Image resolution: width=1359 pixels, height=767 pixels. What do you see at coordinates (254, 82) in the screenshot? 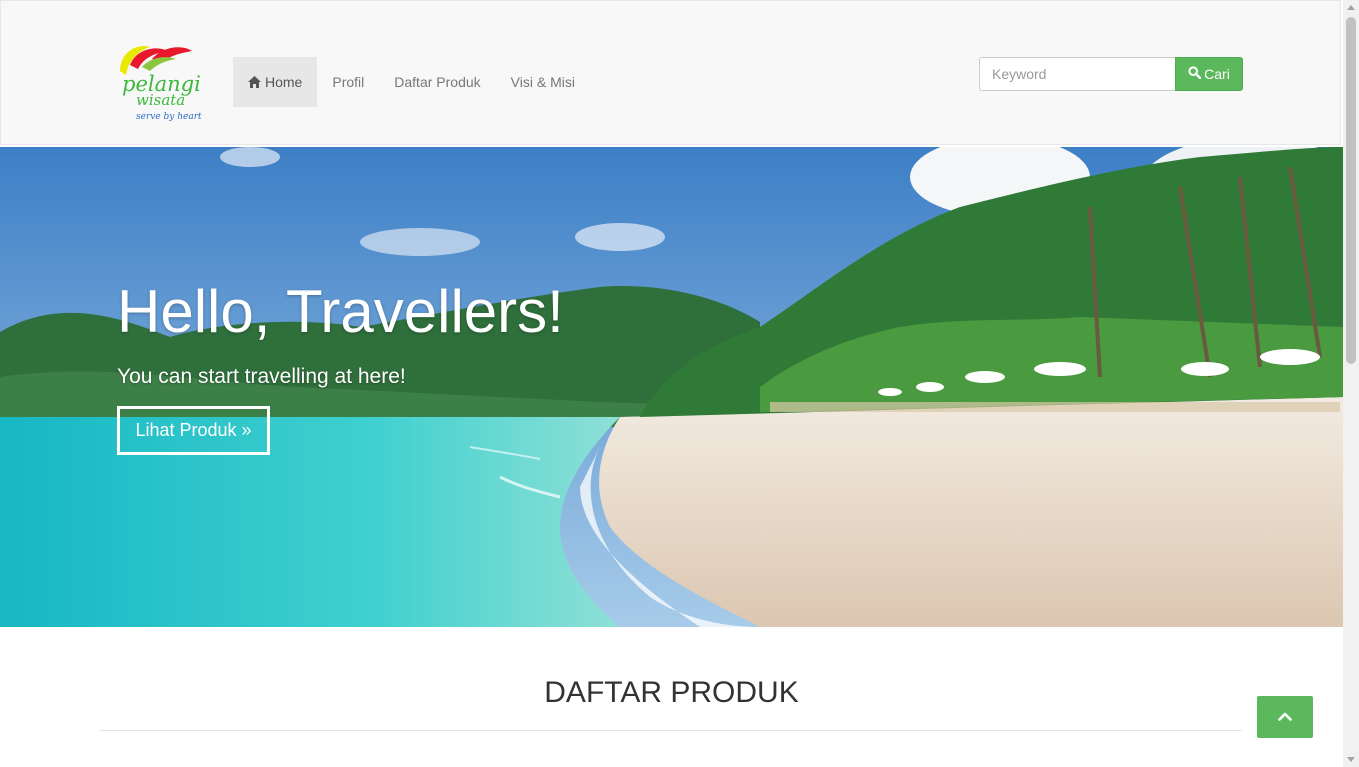
I see `home-icon` at bounding box center [254, 82].